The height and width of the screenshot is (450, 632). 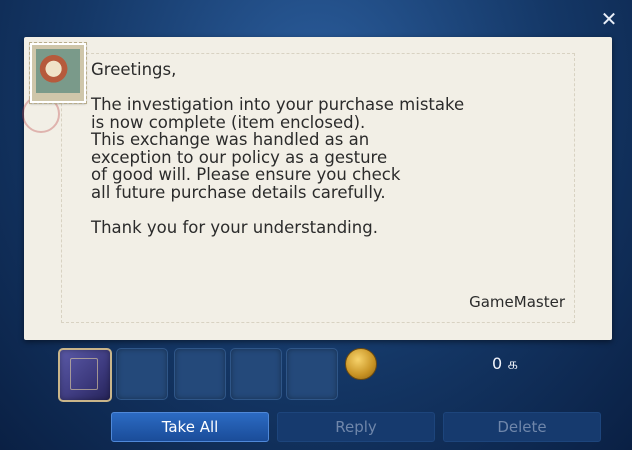 I want to click on reply-button: Reply, so click(x=356, y=427).